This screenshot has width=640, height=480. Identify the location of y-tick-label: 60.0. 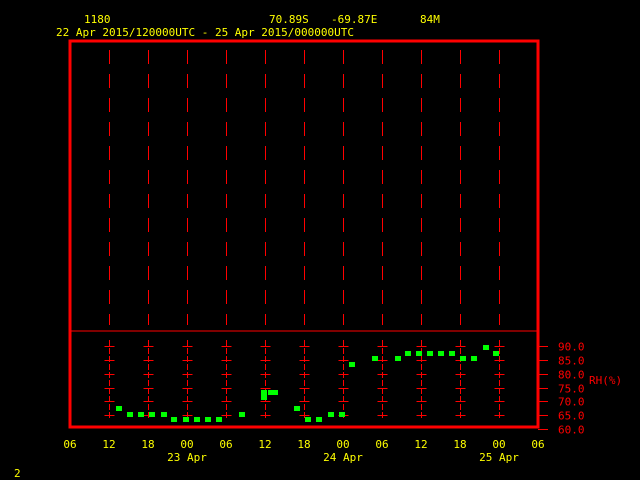
(571, 430).